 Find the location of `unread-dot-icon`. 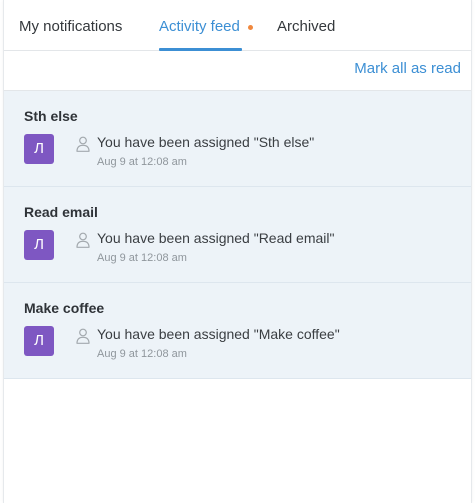

unread-dot-icon is located at coordinates (250, 27).